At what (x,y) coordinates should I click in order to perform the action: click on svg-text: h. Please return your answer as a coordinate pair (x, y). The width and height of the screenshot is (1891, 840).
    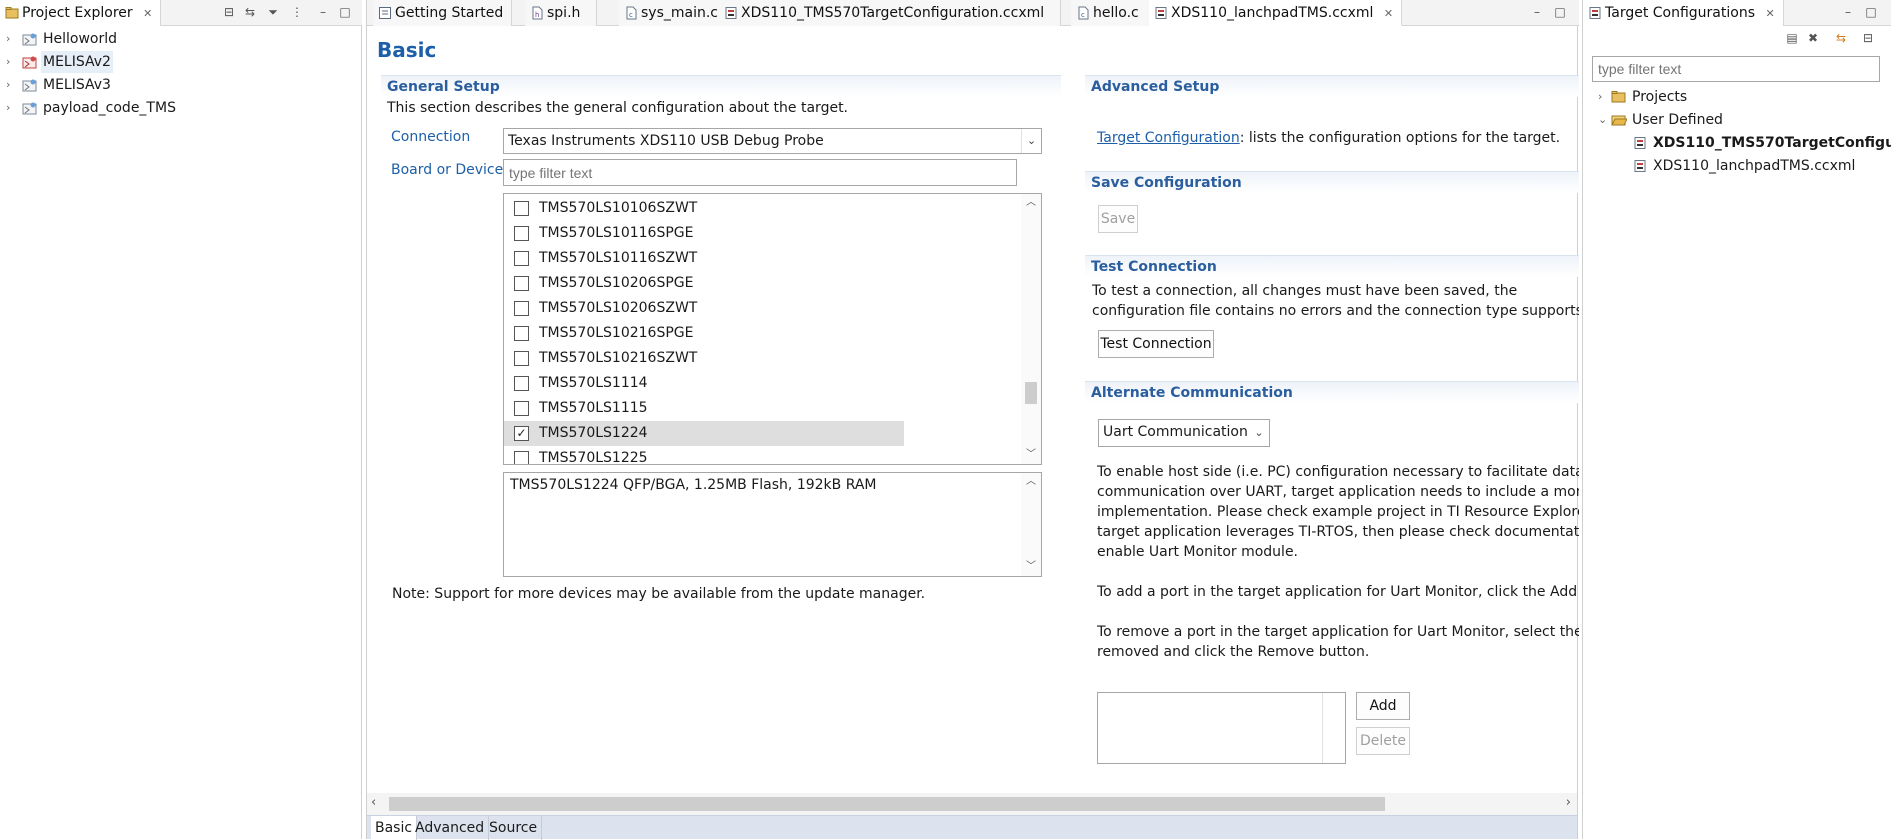
    Looking at the image, I should click on (537, 15).